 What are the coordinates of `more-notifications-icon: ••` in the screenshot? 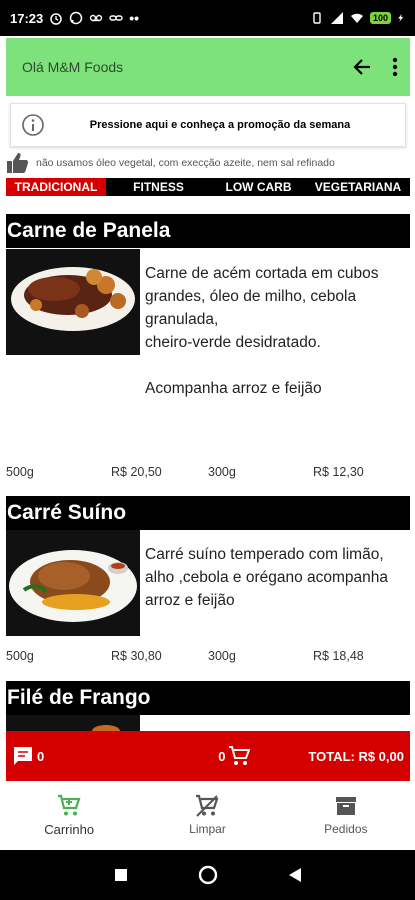 It's located at (134, 18).